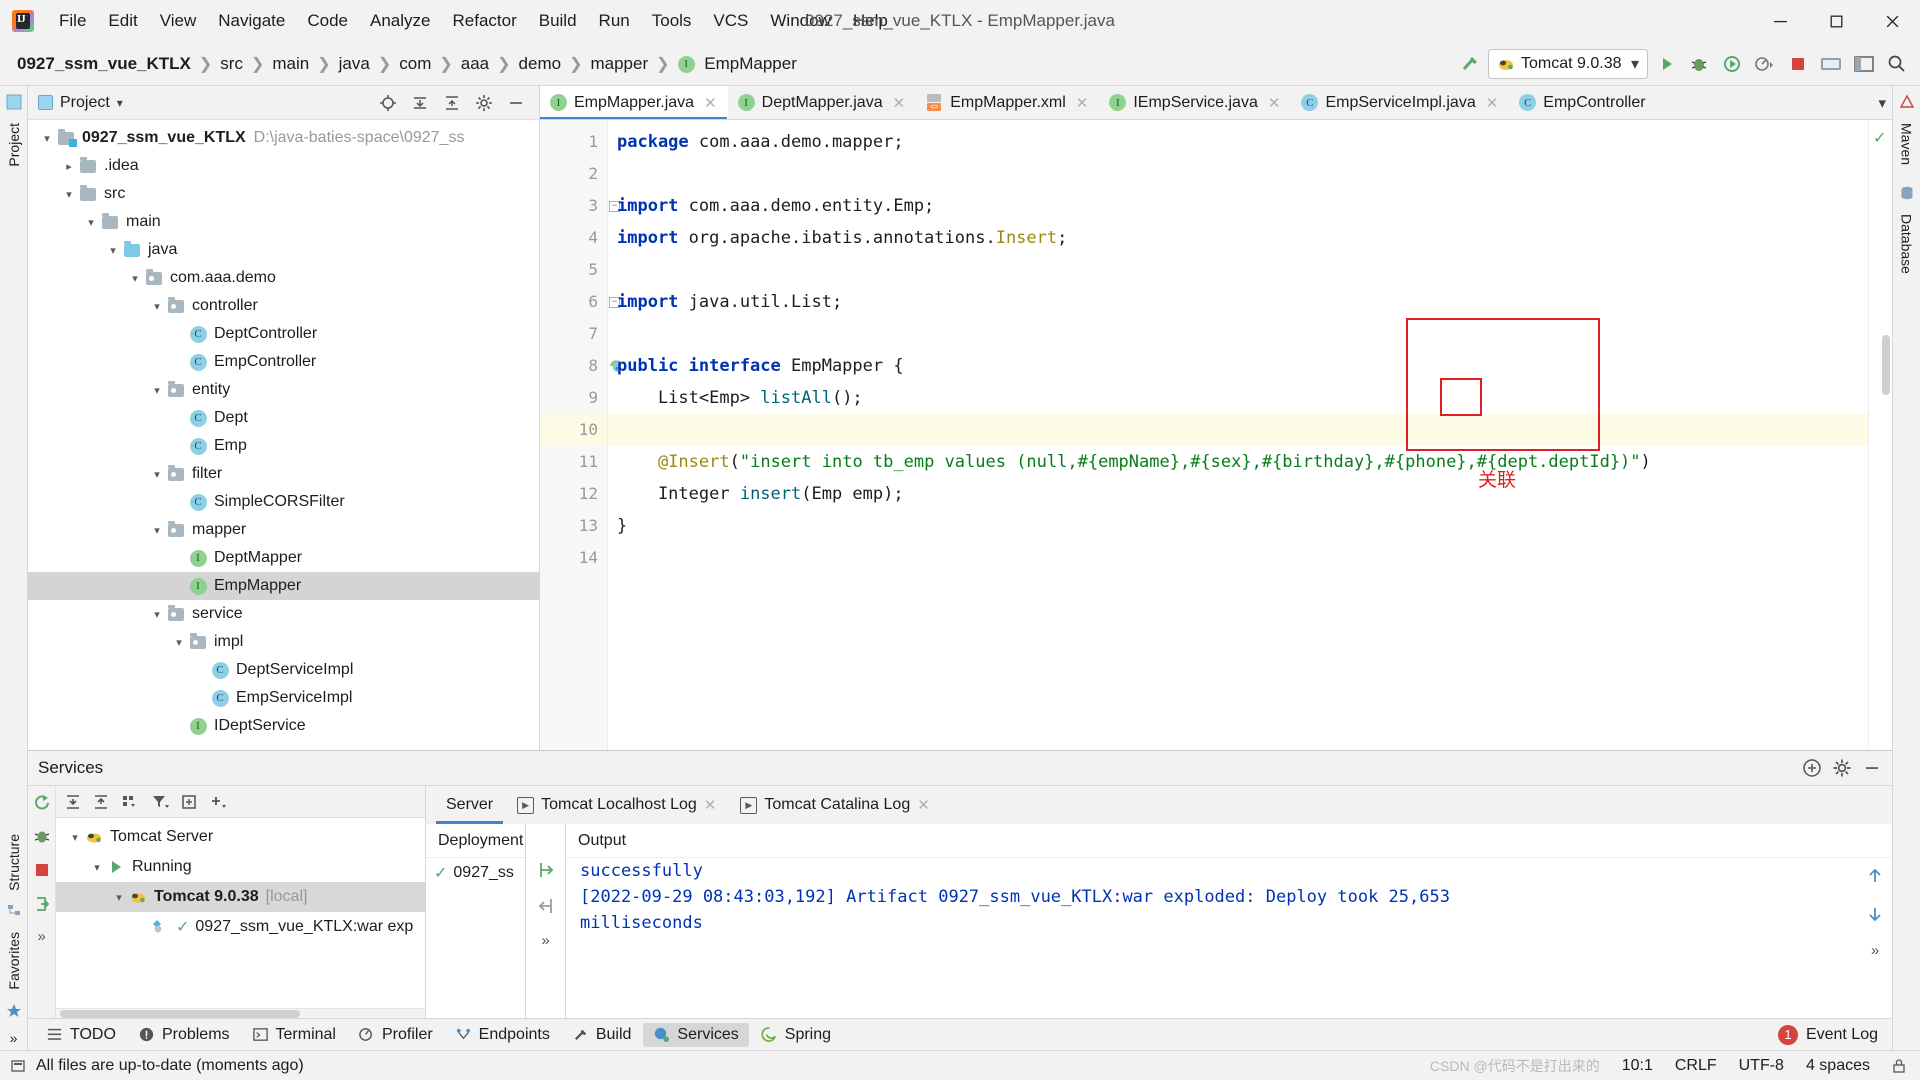 The height and width of the screenshot is (1080, 1920). Describe the element at coordinates (14, 145) in the screenshot. I see `sidebar-item-project: Project` at that location.